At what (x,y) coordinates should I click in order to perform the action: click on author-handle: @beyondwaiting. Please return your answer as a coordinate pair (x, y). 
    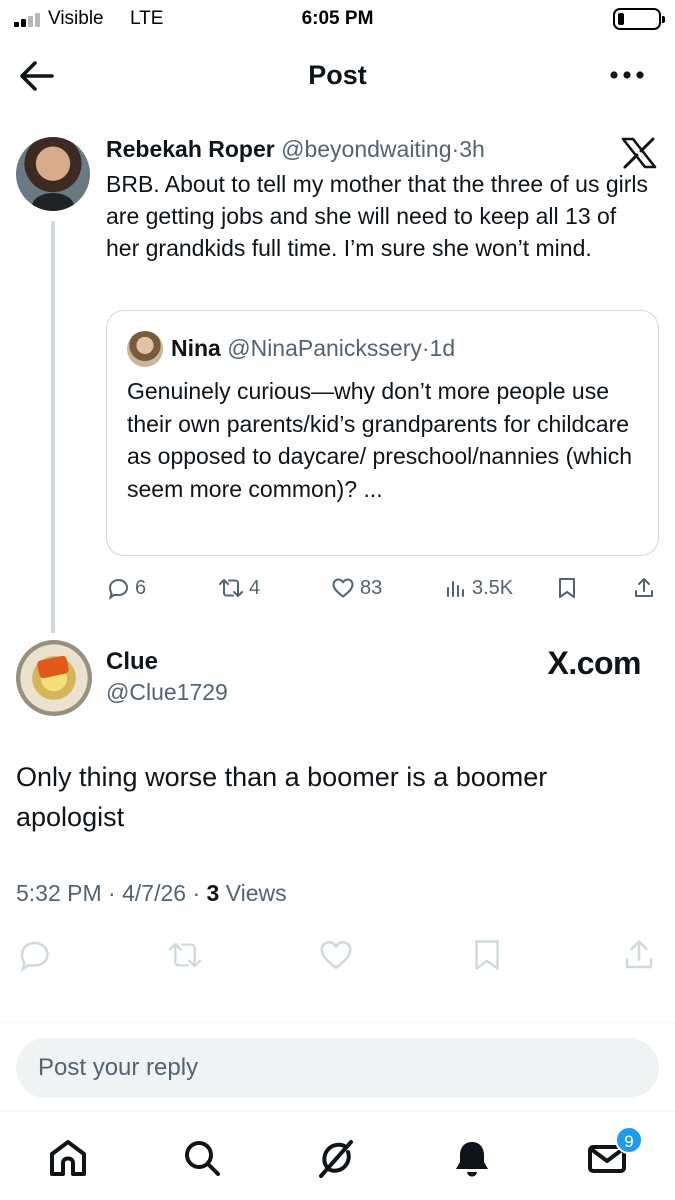
    Looking at the image, I should click on (366, 149).